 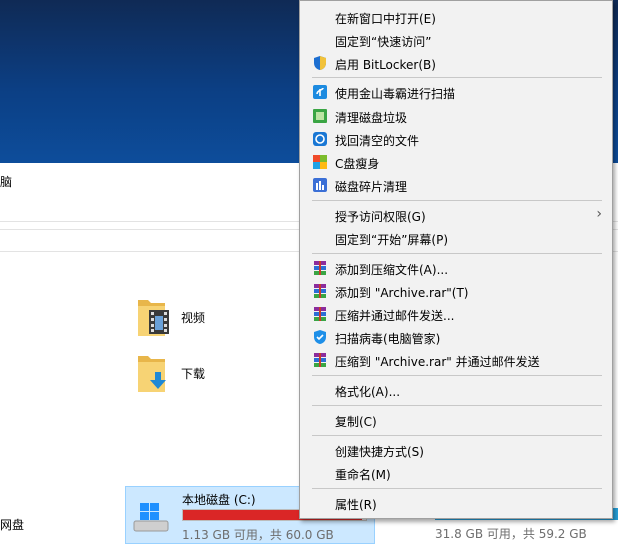 I want to click on drive-name: 本地磁盘 (C:), so click(x=219, y=500).